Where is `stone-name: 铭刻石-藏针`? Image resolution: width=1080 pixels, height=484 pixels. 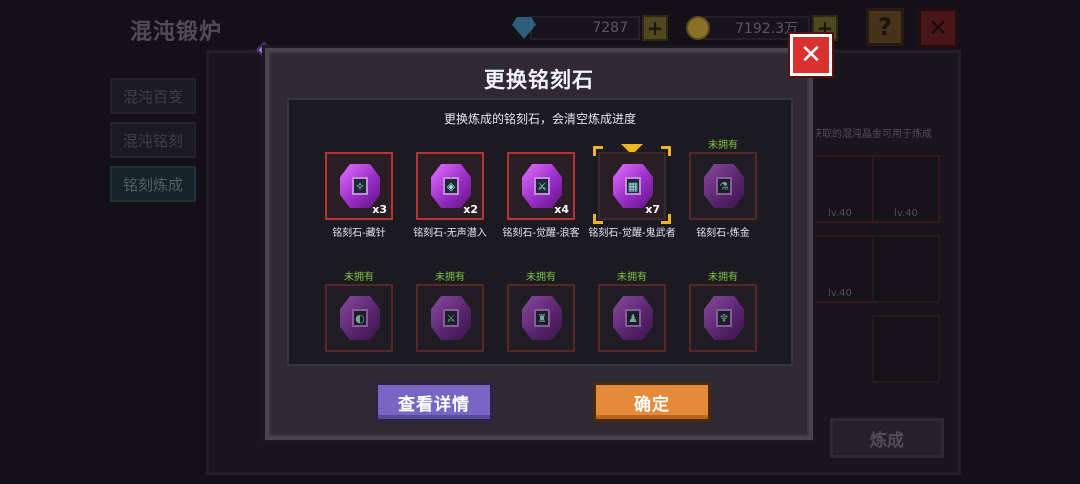
stone-name: 铭刻石-藏针 is located at coordinates (359, 233).